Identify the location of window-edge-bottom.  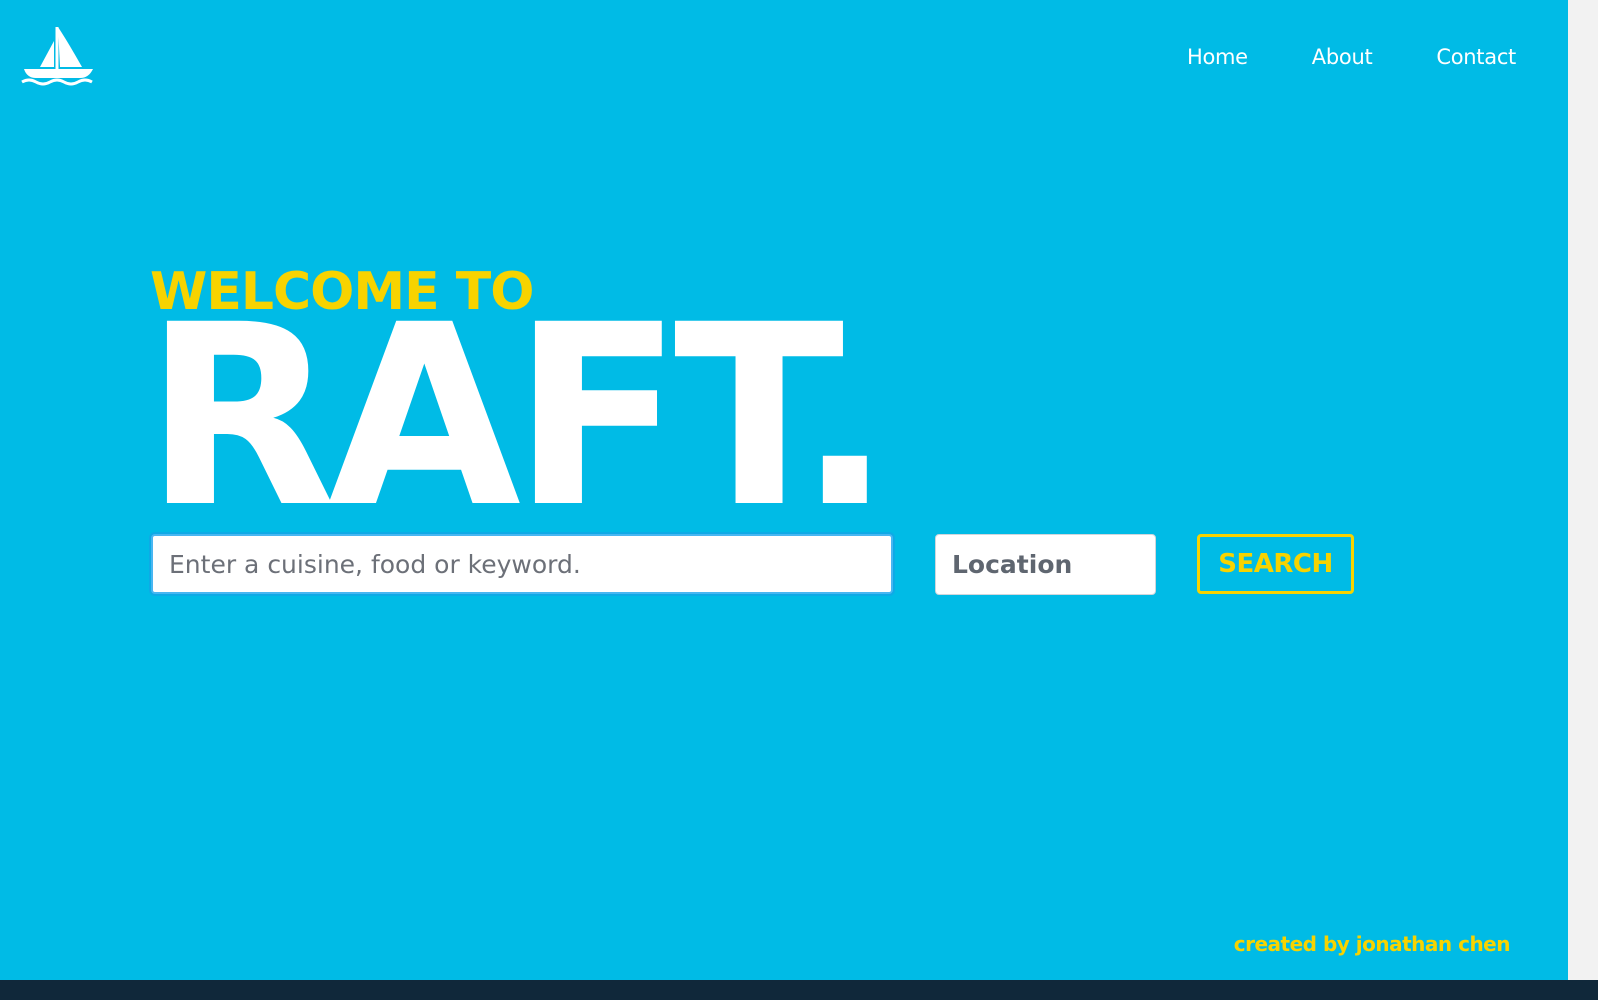
(799, 990).